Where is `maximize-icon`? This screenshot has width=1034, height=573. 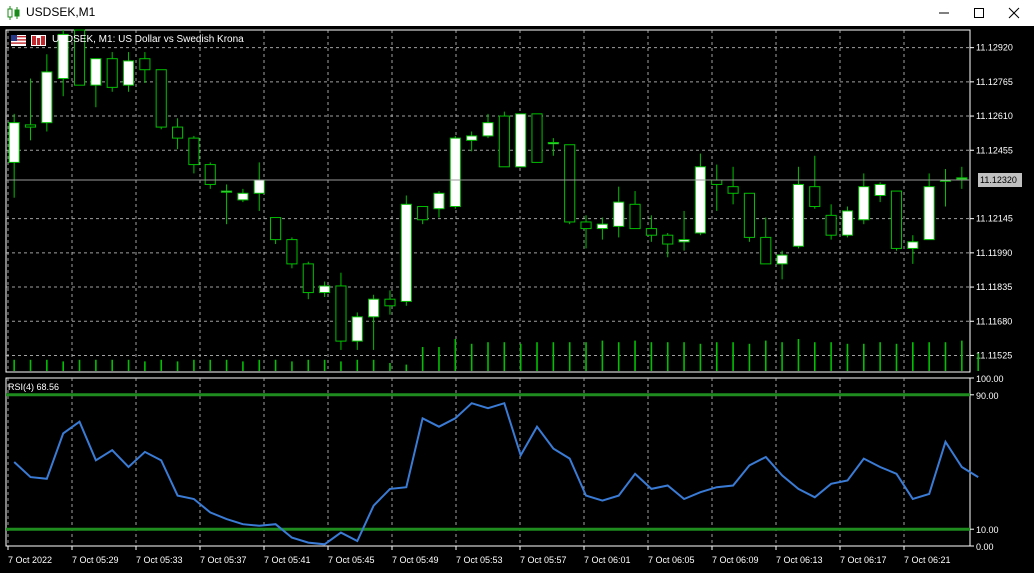
maximize-icon is located at coordinates (979, 13).